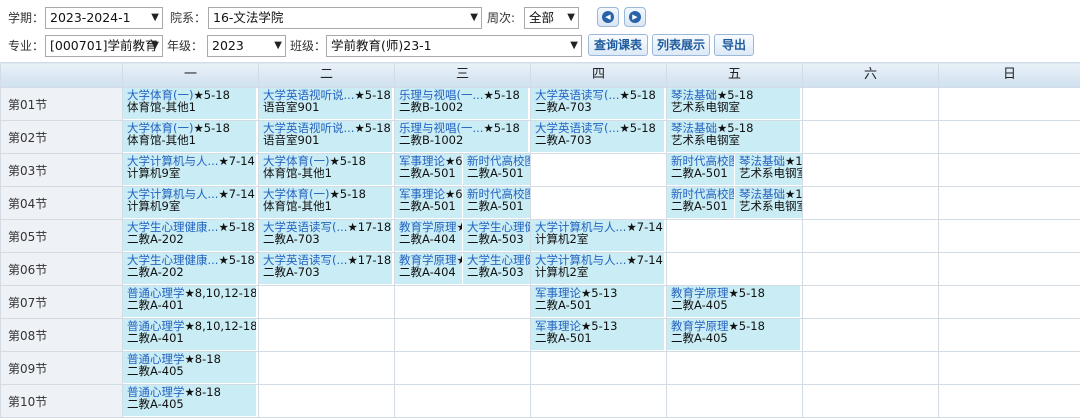 The width and height of the screenshot is (1080, 418). What do you see at coordinates (104, 46) in the screenshot?
I see `major-select: [000701]学前教育 ▼` at bounding box center [104, 46].